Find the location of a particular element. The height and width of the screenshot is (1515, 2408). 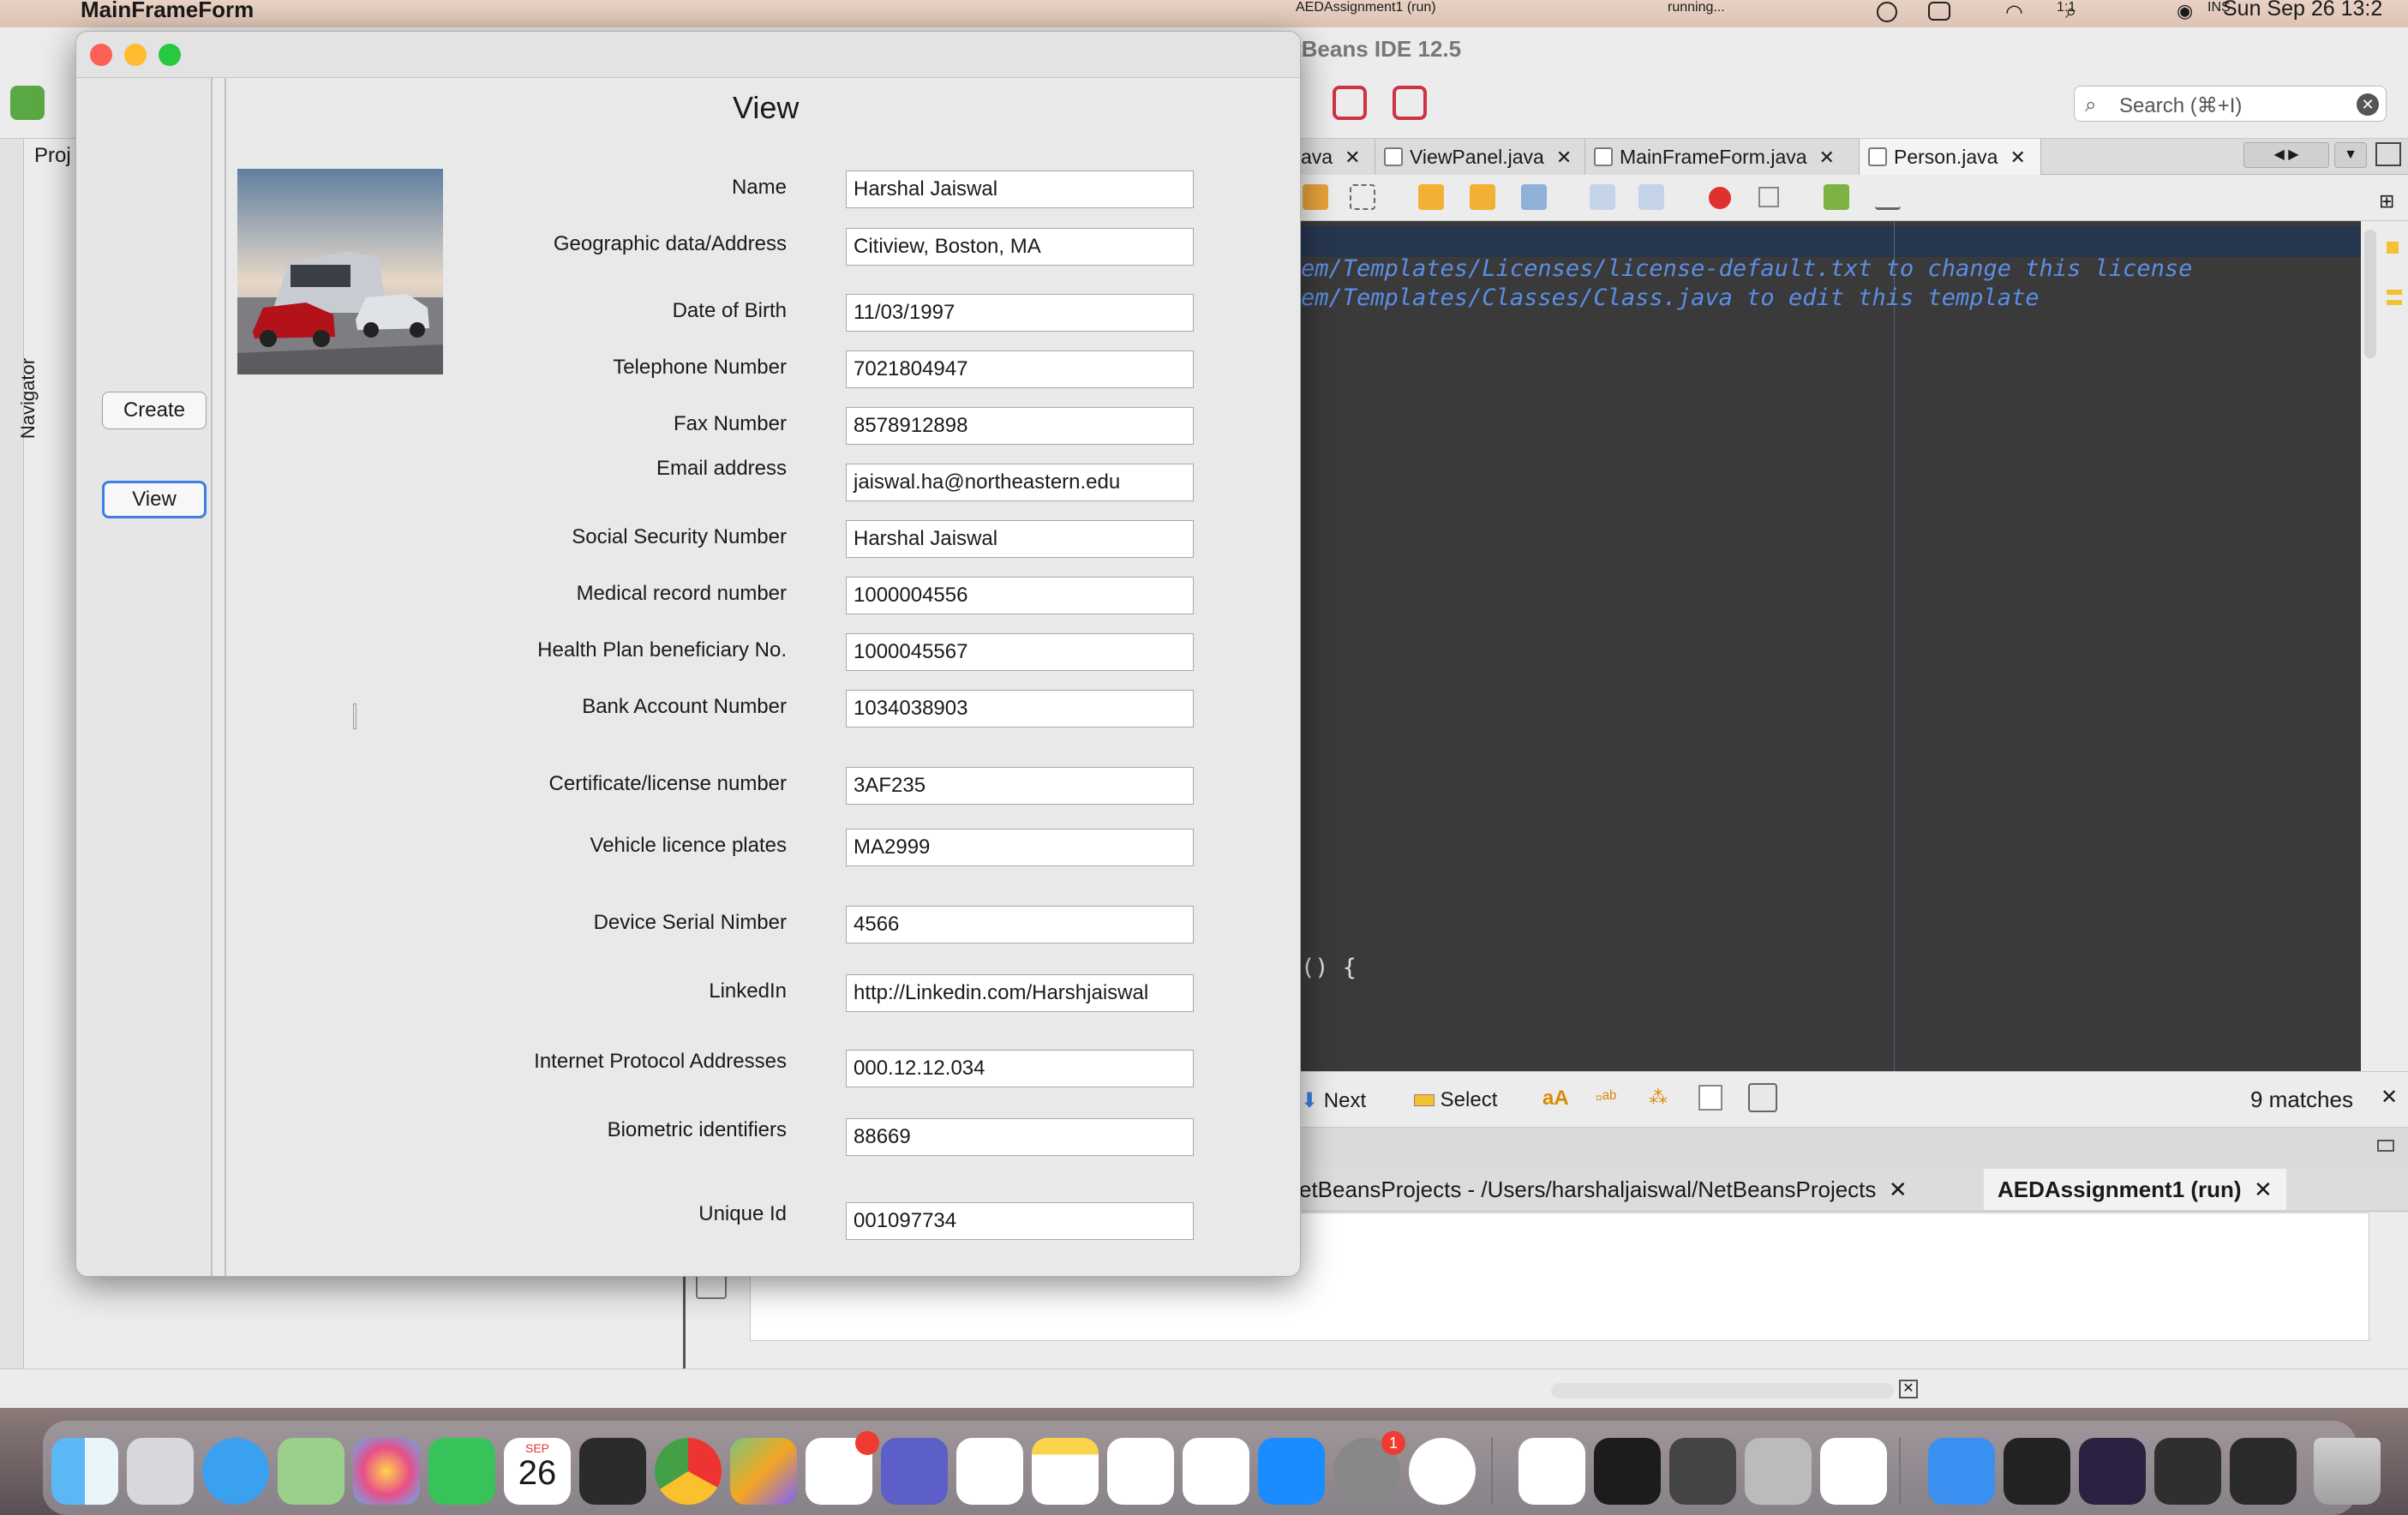

calendar-icon: SEP 26 is located at coordinates (537, 1471).